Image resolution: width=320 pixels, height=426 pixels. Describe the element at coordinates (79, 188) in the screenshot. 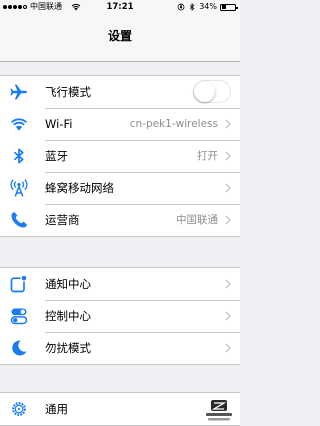

I see `settings-row-label: 蜂窝移动网络` at that location.